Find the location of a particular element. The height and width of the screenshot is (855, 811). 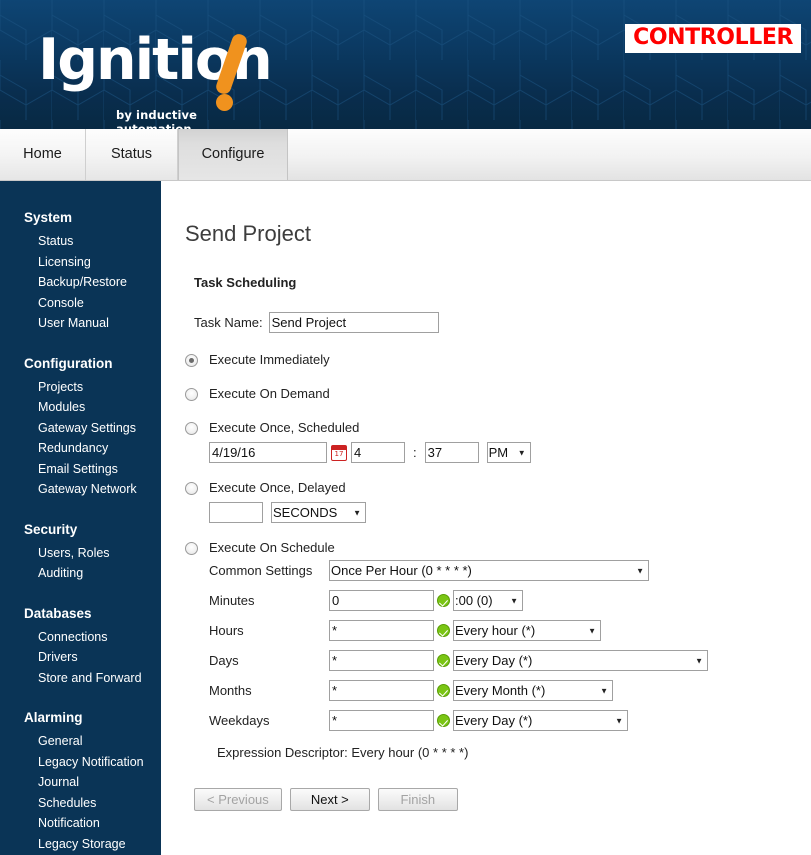

cron-weekdays-input is located at coordinates (381, 720).